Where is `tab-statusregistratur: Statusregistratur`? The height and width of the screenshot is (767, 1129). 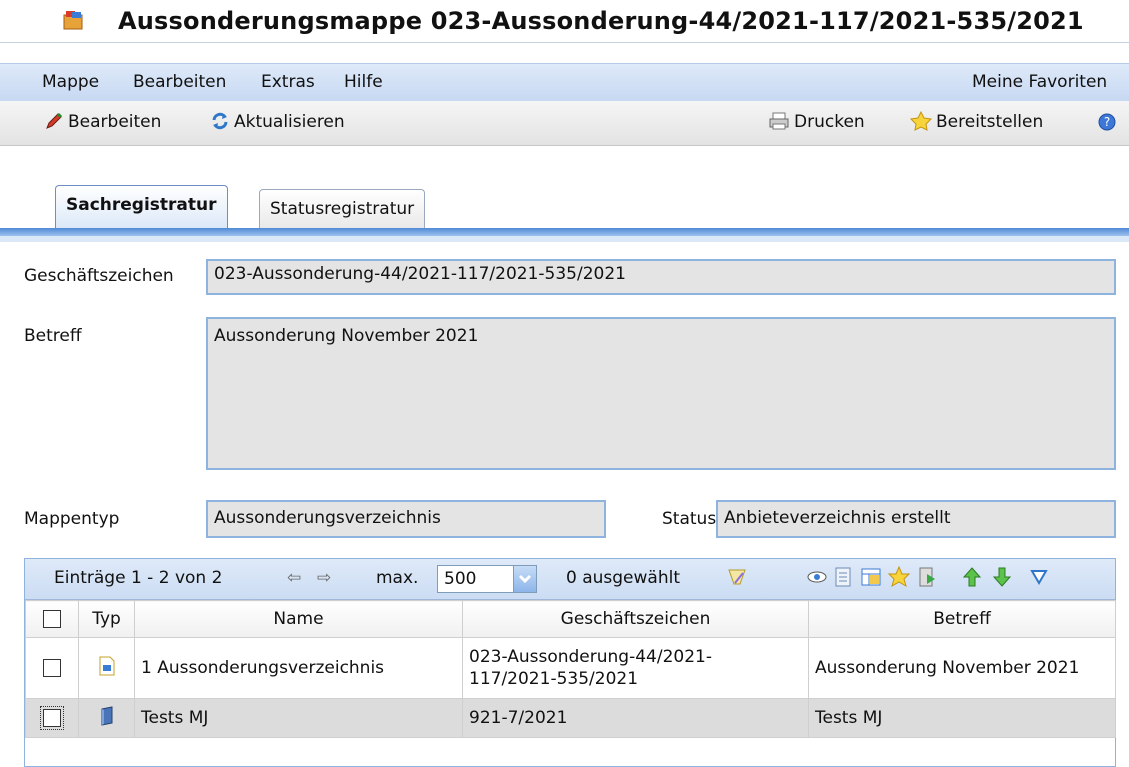
tab-statusregistratur: Statusregistratur is located at coordinates (342, 208).